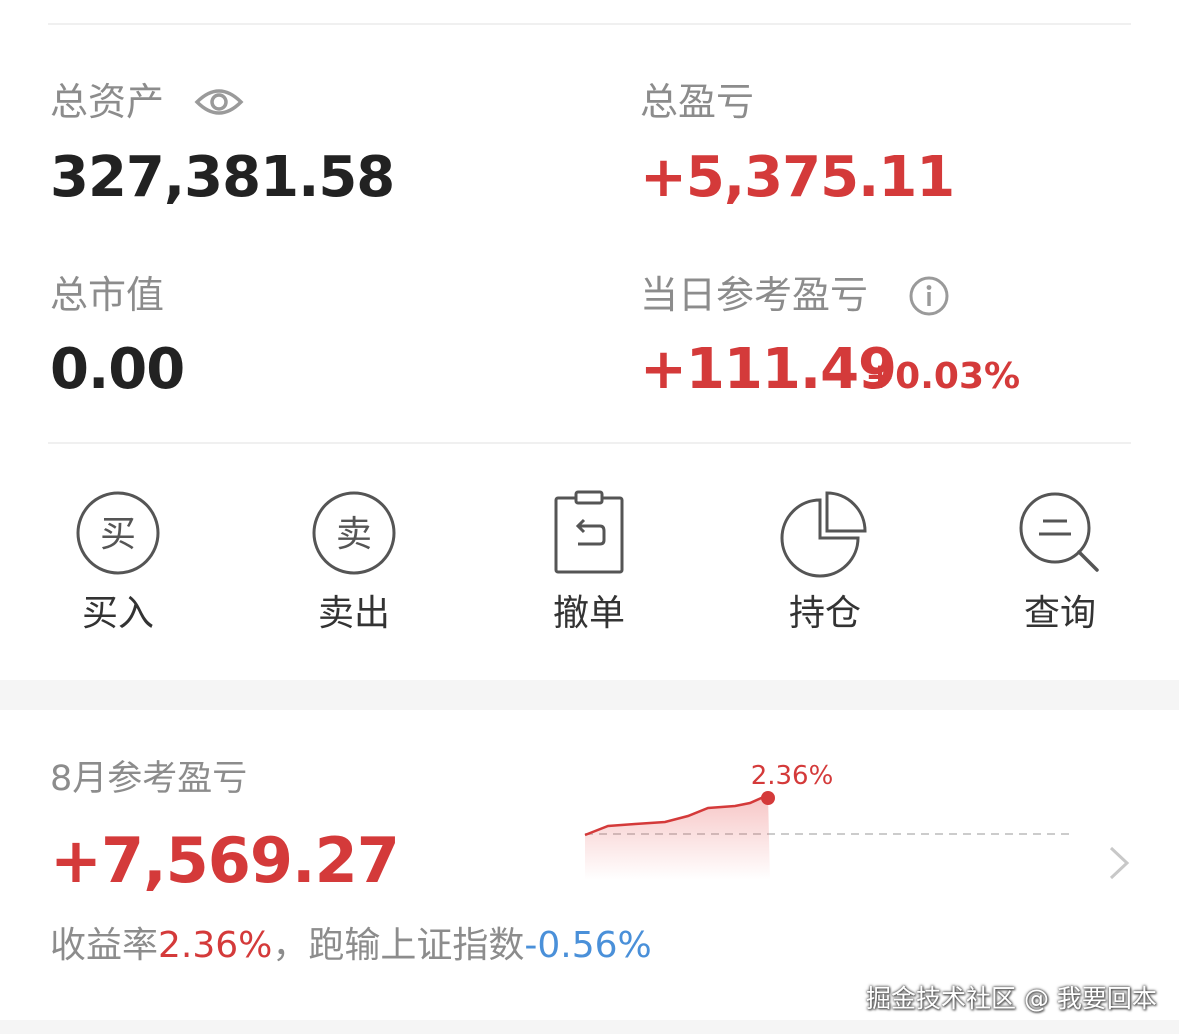 The width and height of the screenshot is (1179, 1034). Describe the element at coordinates (107, 295) in the screenshot. I see `market-value-label: 总市值` at that location.